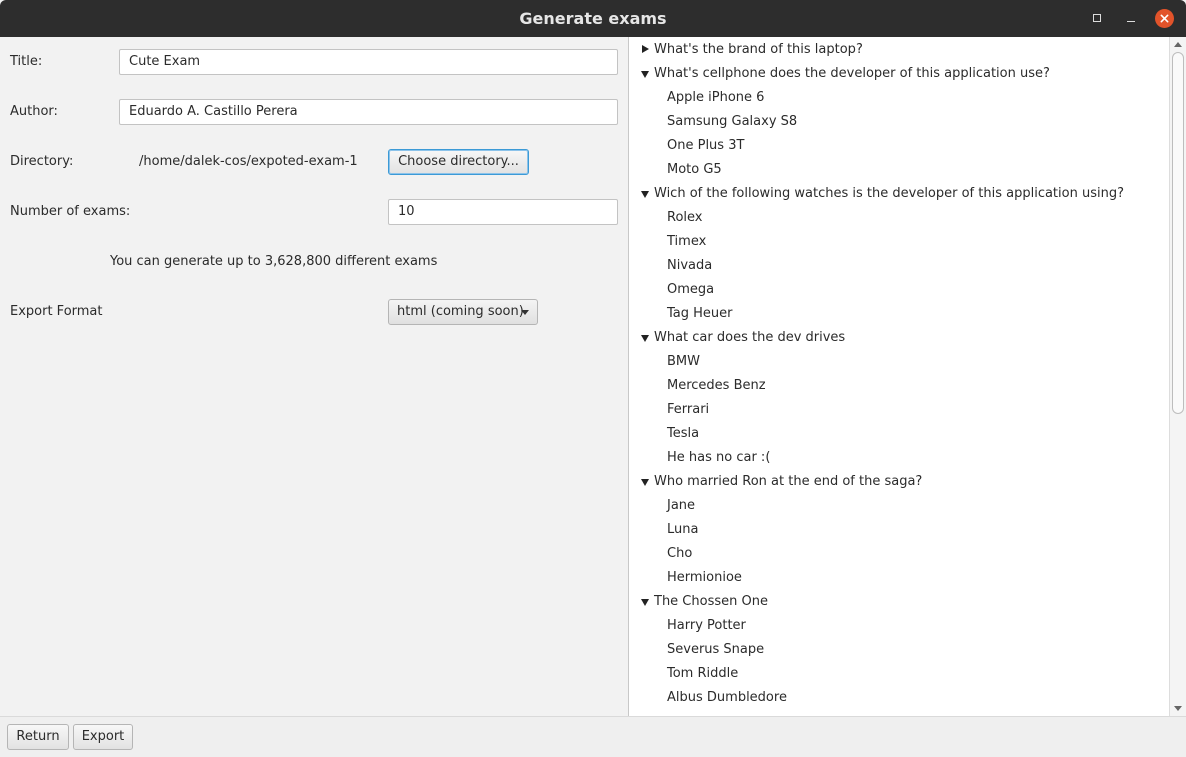  I want to click on tree-answer-row: Samsung Galaxy S8, so click(713, 122).